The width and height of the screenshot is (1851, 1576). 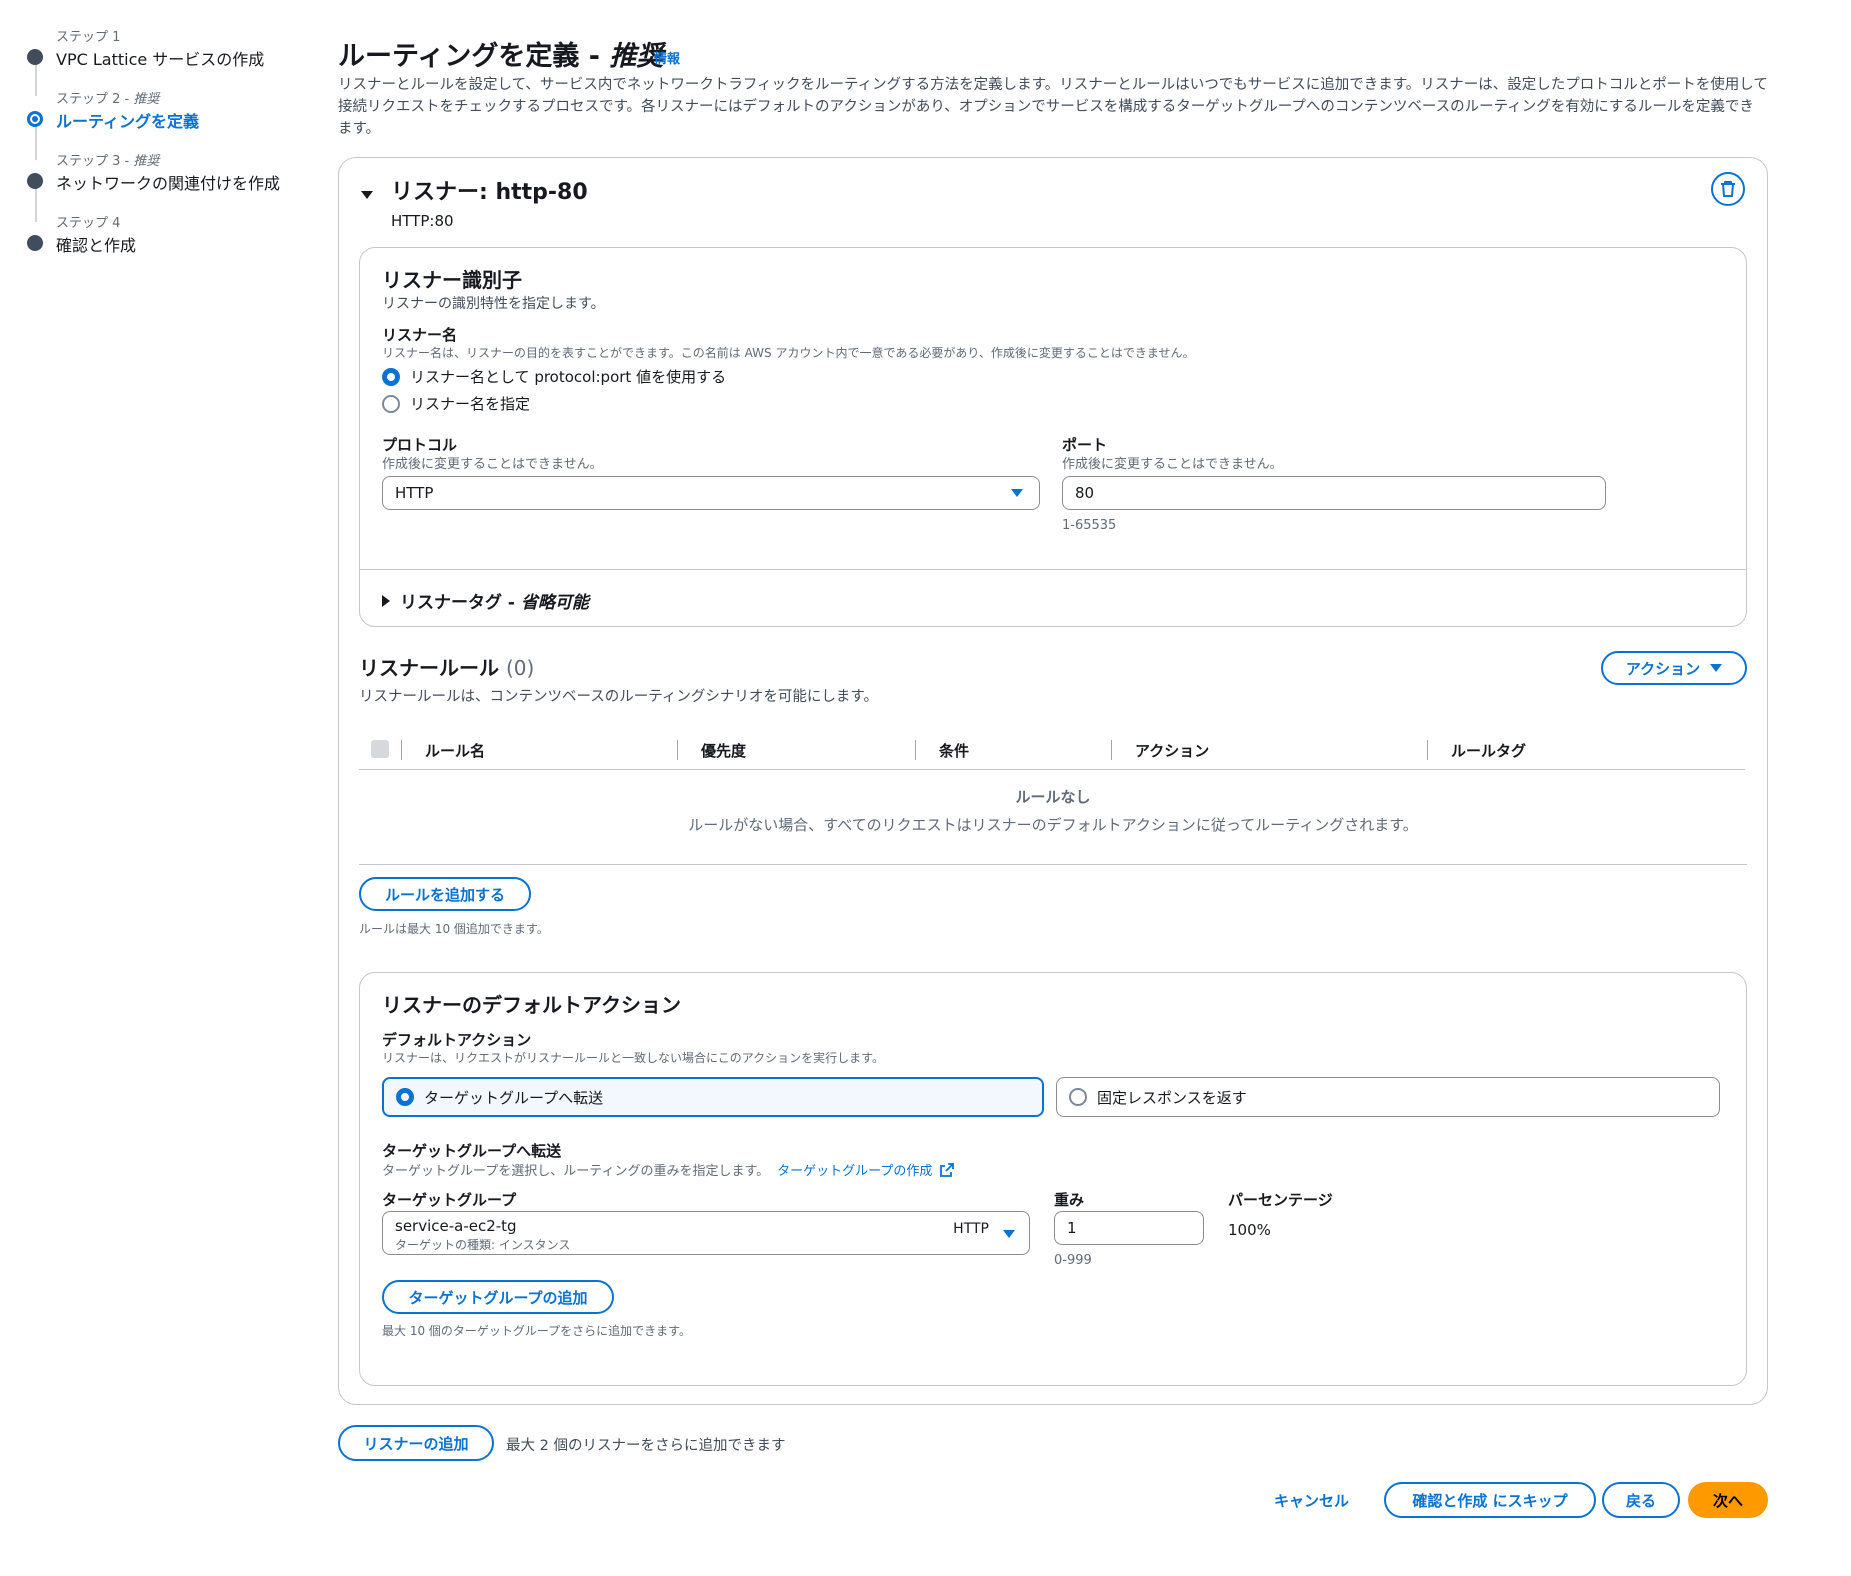 I want to click on step-1-dot, so click(x=35, y=57).